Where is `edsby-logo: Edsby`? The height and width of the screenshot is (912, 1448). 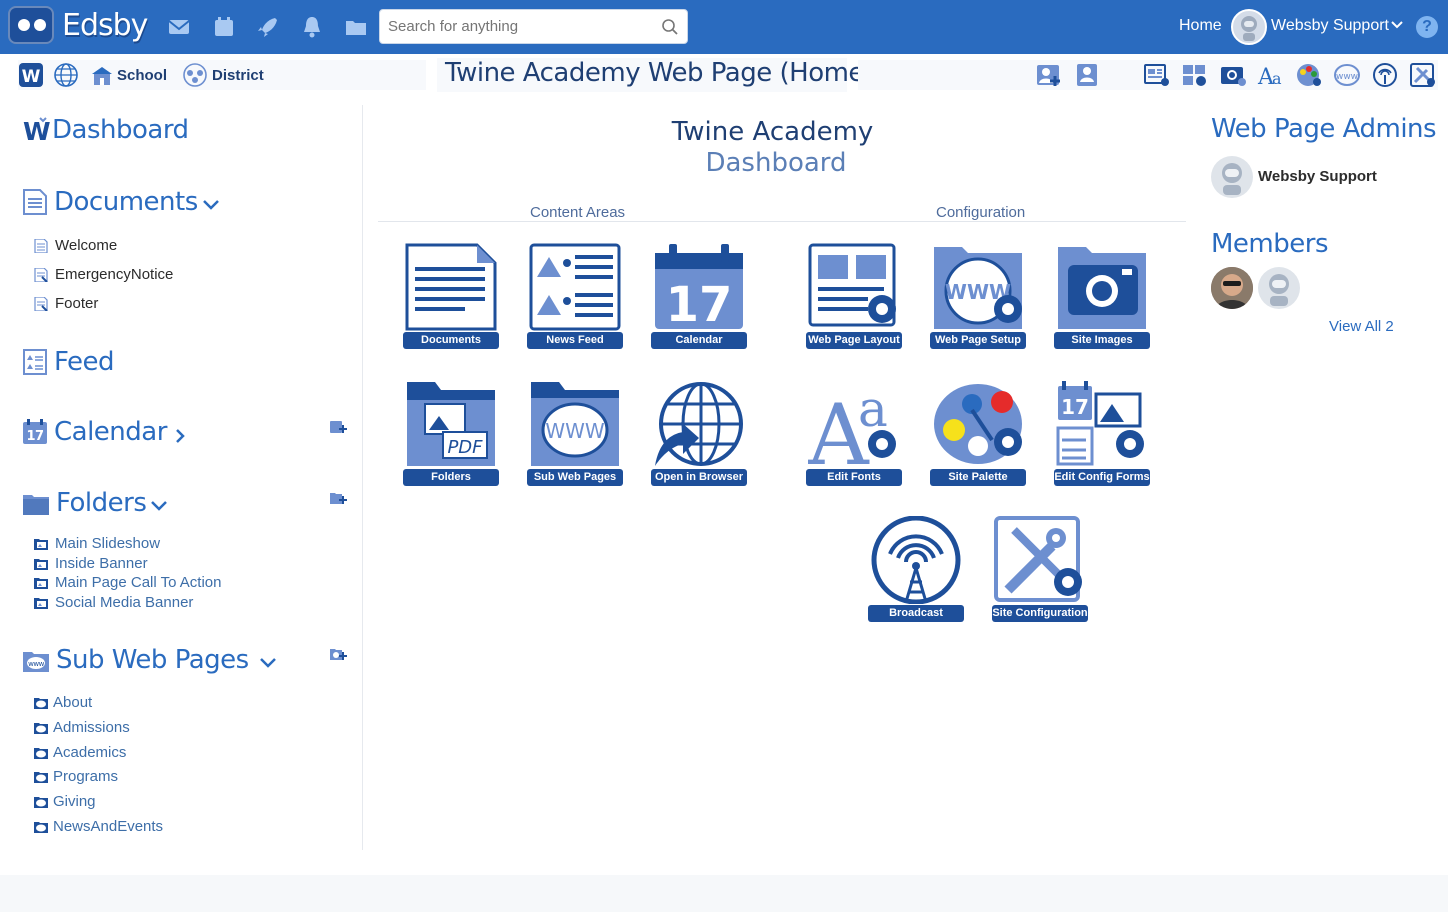 edsby-logo: Edsby is located at coordinates (78, 25).